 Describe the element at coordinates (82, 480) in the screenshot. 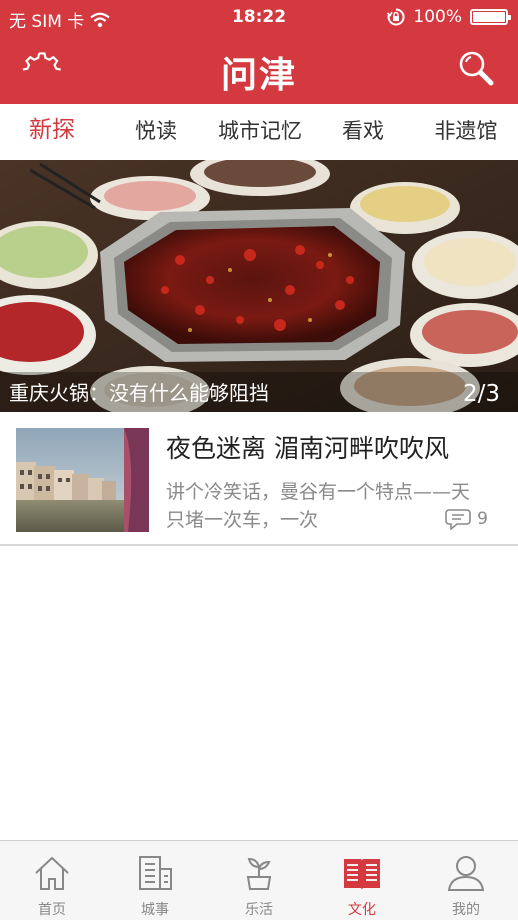

I see `article-thumbnail` at that location.